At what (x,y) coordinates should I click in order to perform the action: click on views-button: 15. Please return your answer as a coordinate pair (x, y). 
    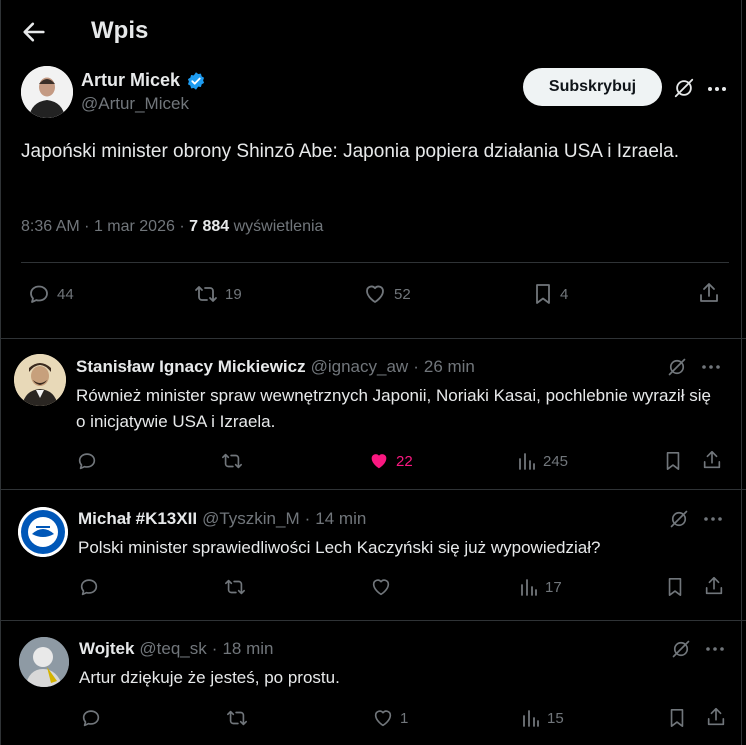
    Looking at the image, I should click on (542, 718).